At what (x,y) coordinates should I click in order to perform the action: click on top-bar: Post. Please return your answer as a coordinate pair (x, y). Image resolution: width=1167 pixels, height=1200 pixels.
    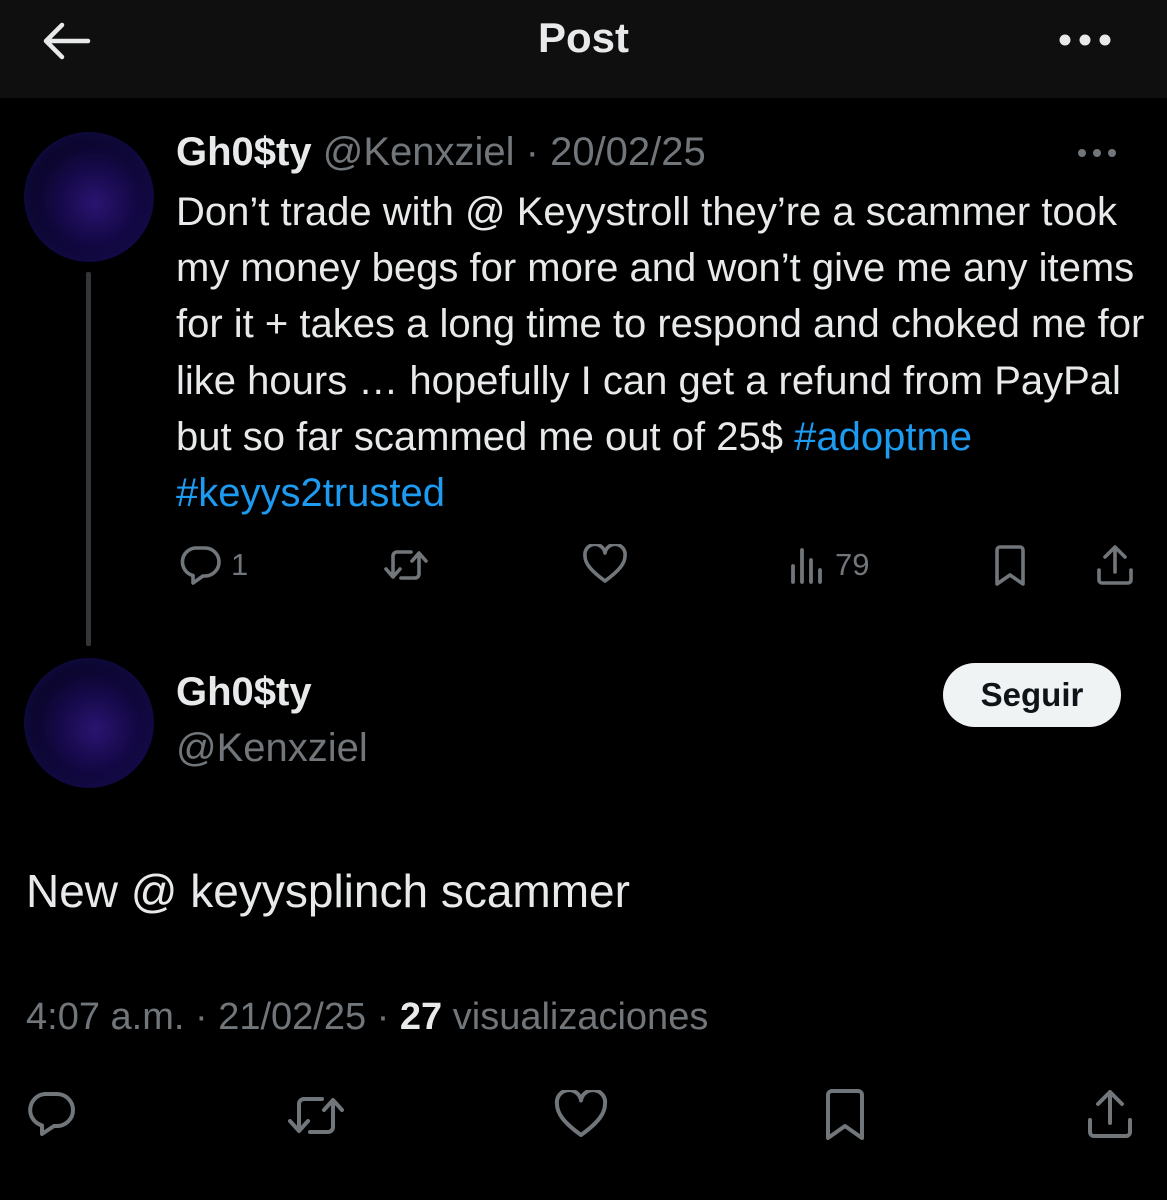
    Looking at the image, I should click on (583, 49).